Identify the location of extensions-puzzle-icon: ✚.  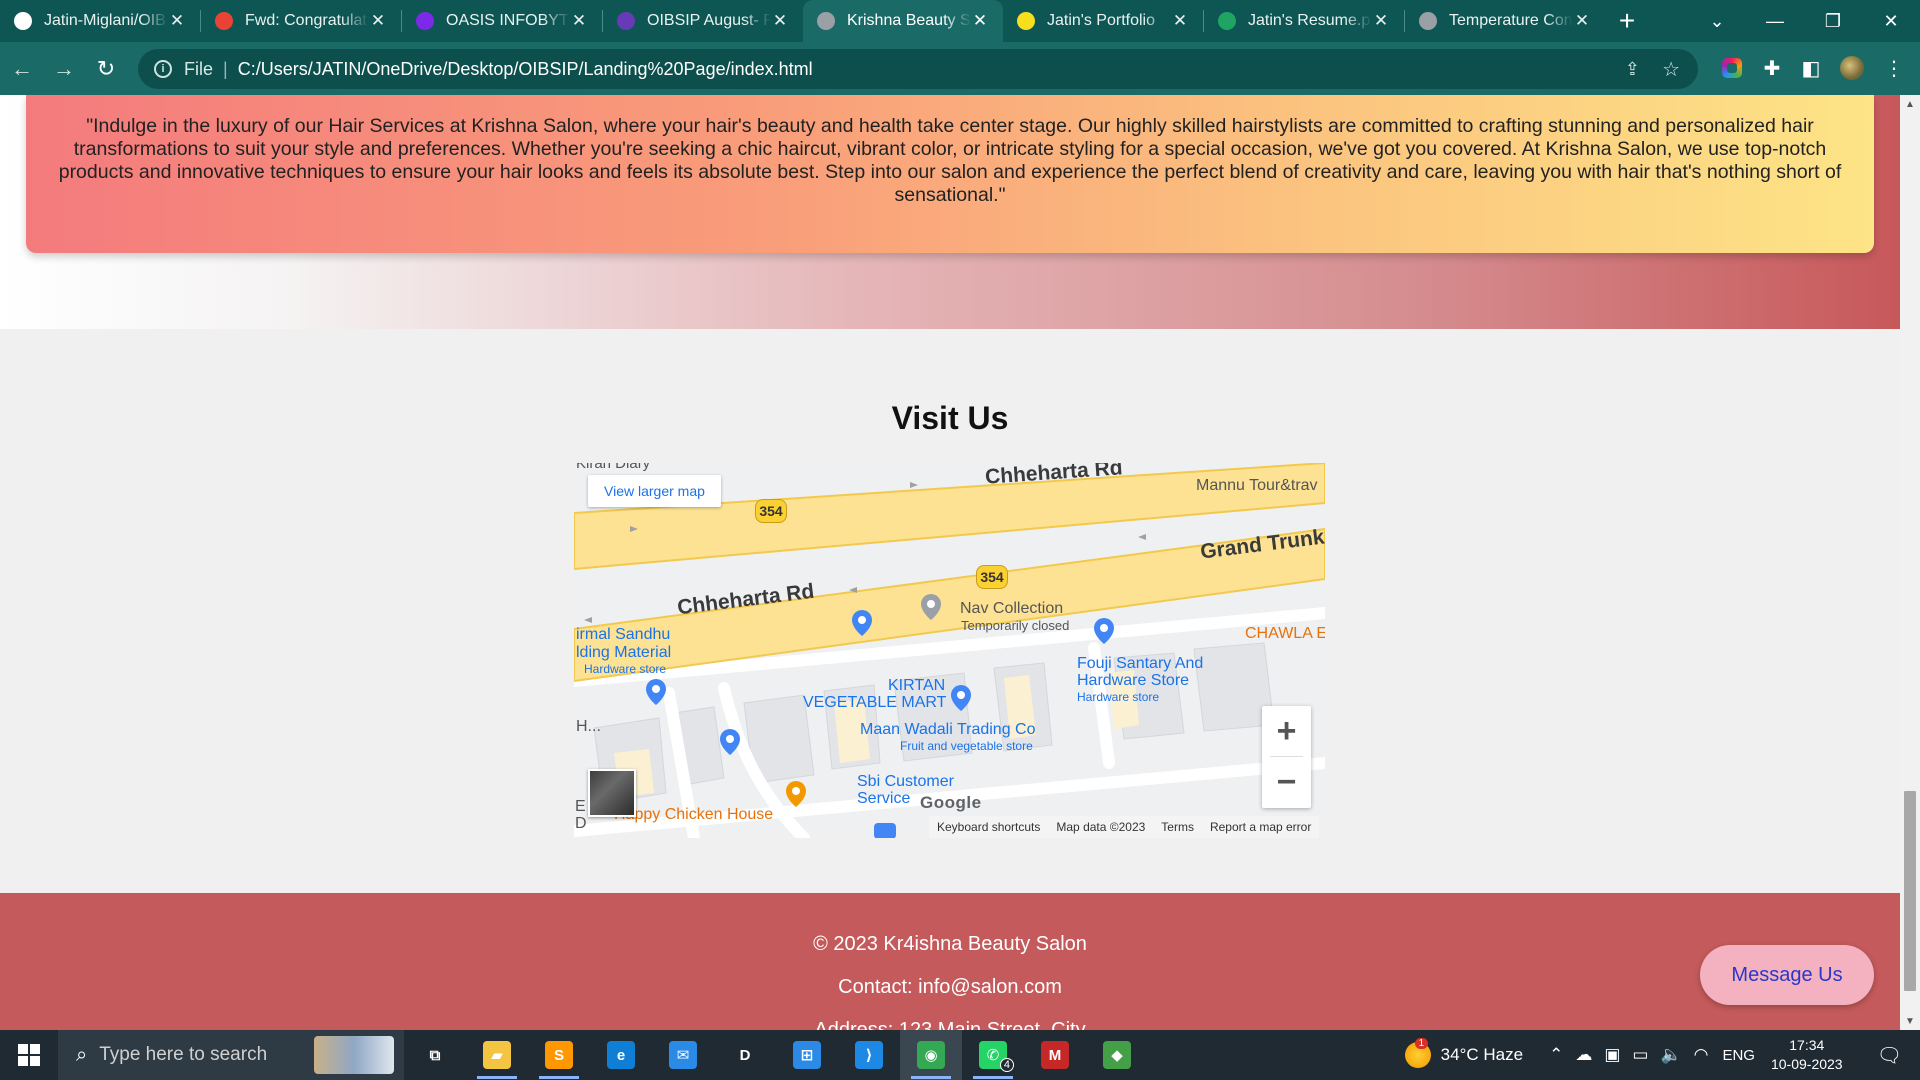
(1772, 68).